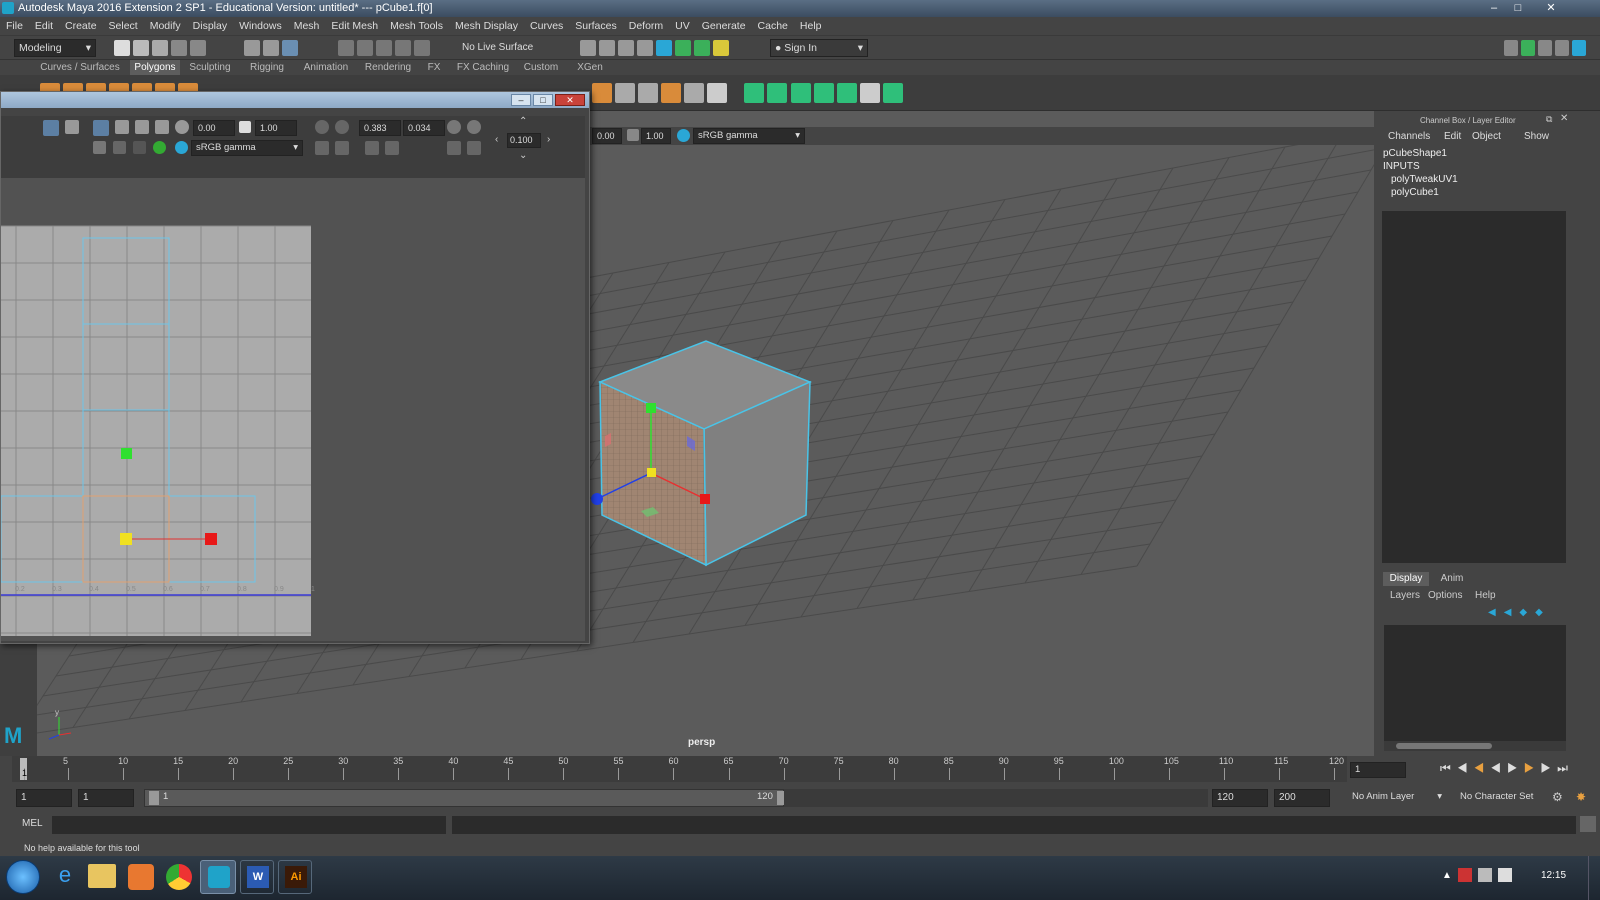 This screenshot has width=1600, height=900. I want to click on menu-uv: UV, so click(682, 26).